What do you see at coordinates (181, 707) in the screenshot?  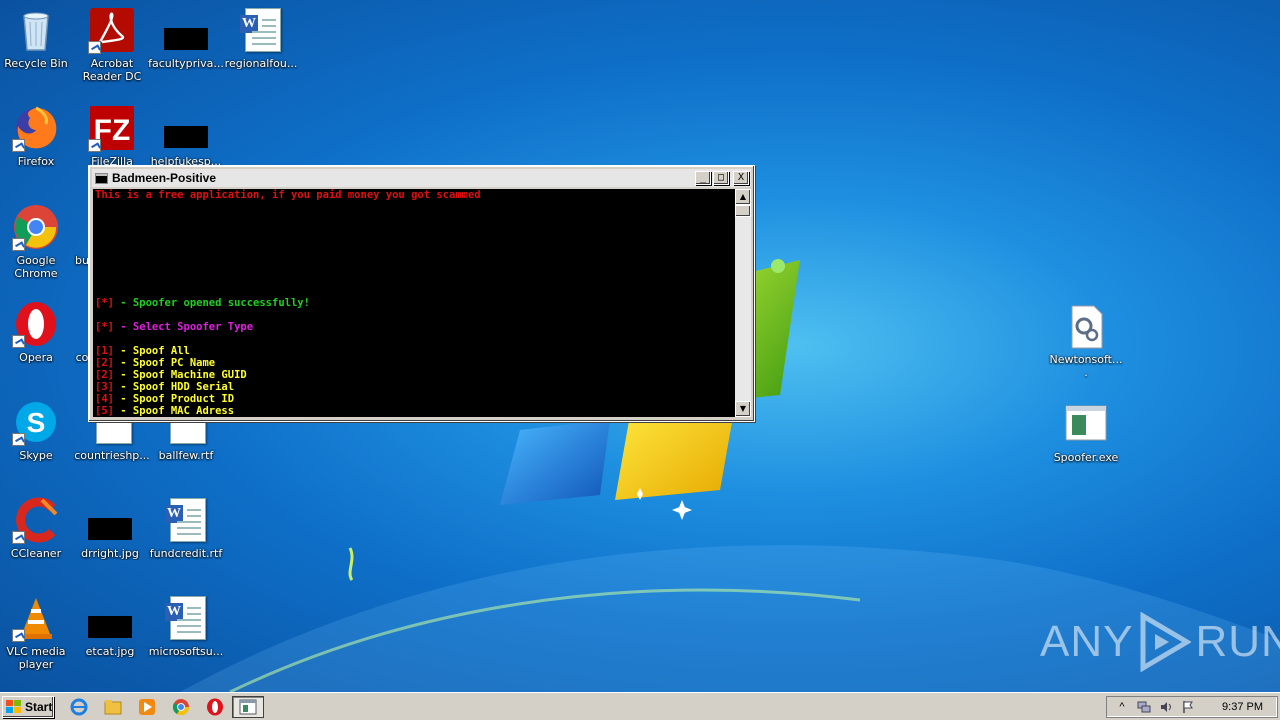 I see `chrome-icon` at bounding box center [181, 707].